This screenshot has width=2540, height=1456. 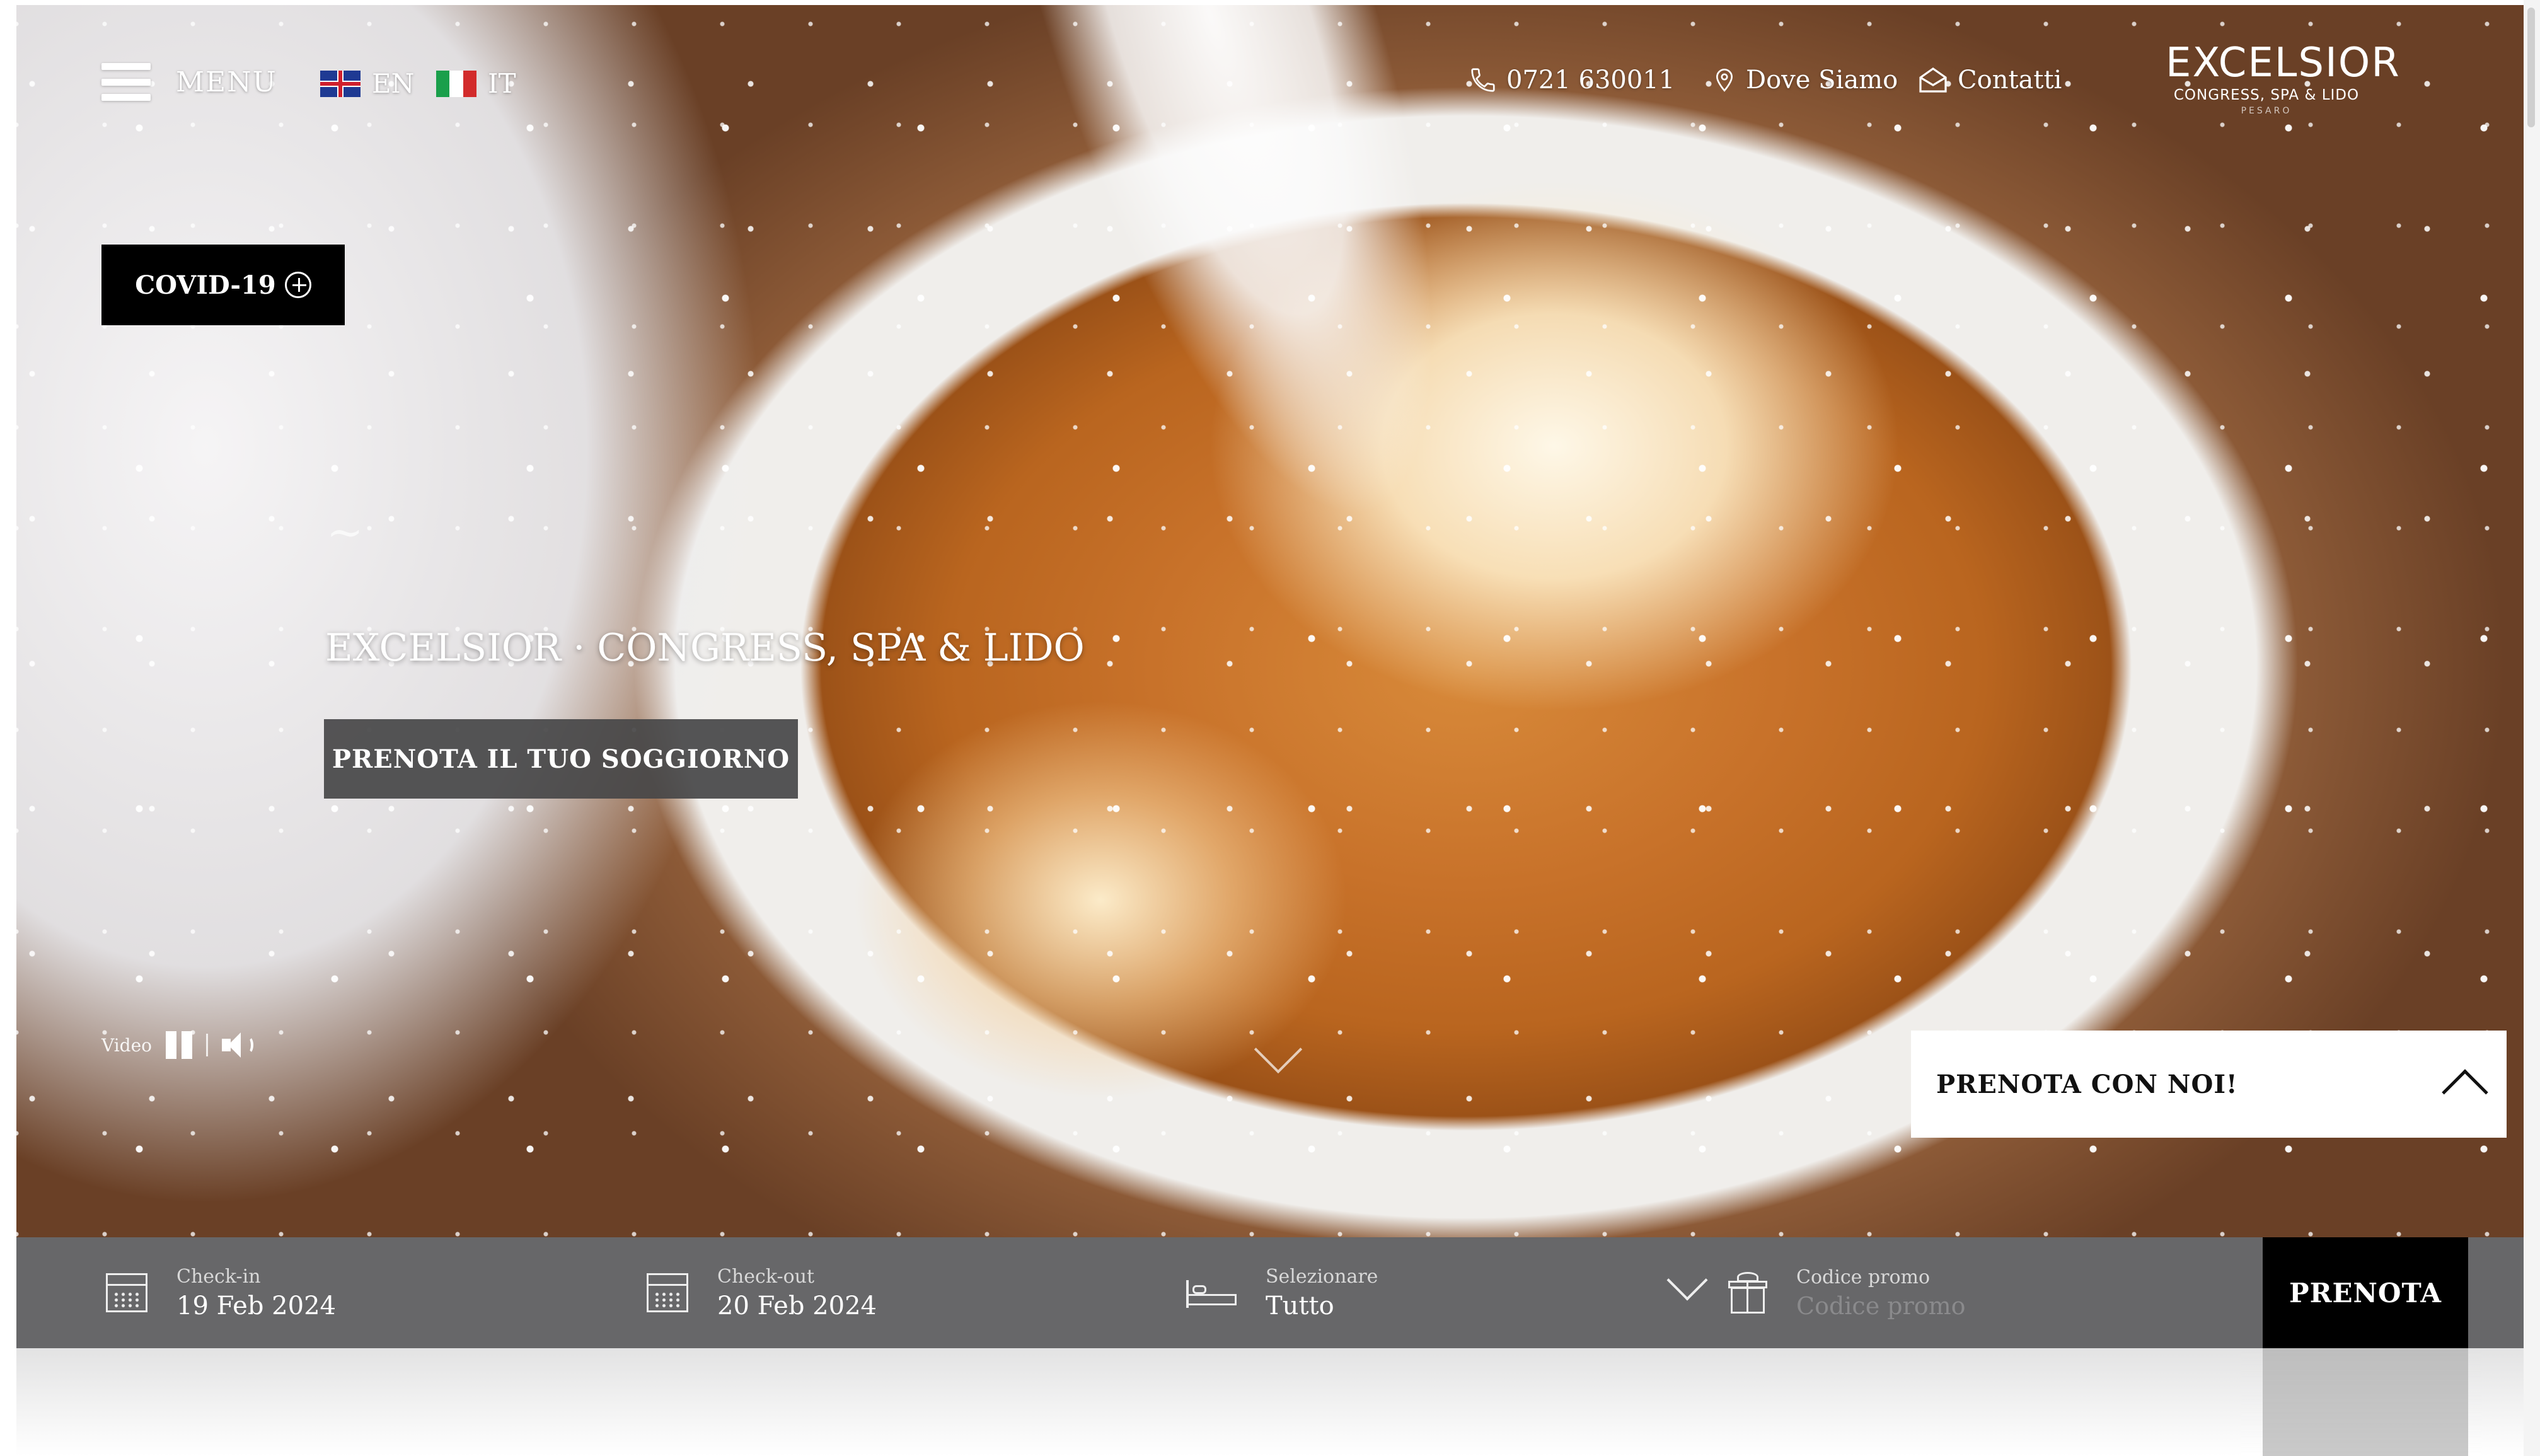 What do you see at coordinates (705, 648) in the screenshot?
I see `hero-title: EXCELSIOR · CONGRESS, SPA & LIDO` at bounding box center [705, 648].